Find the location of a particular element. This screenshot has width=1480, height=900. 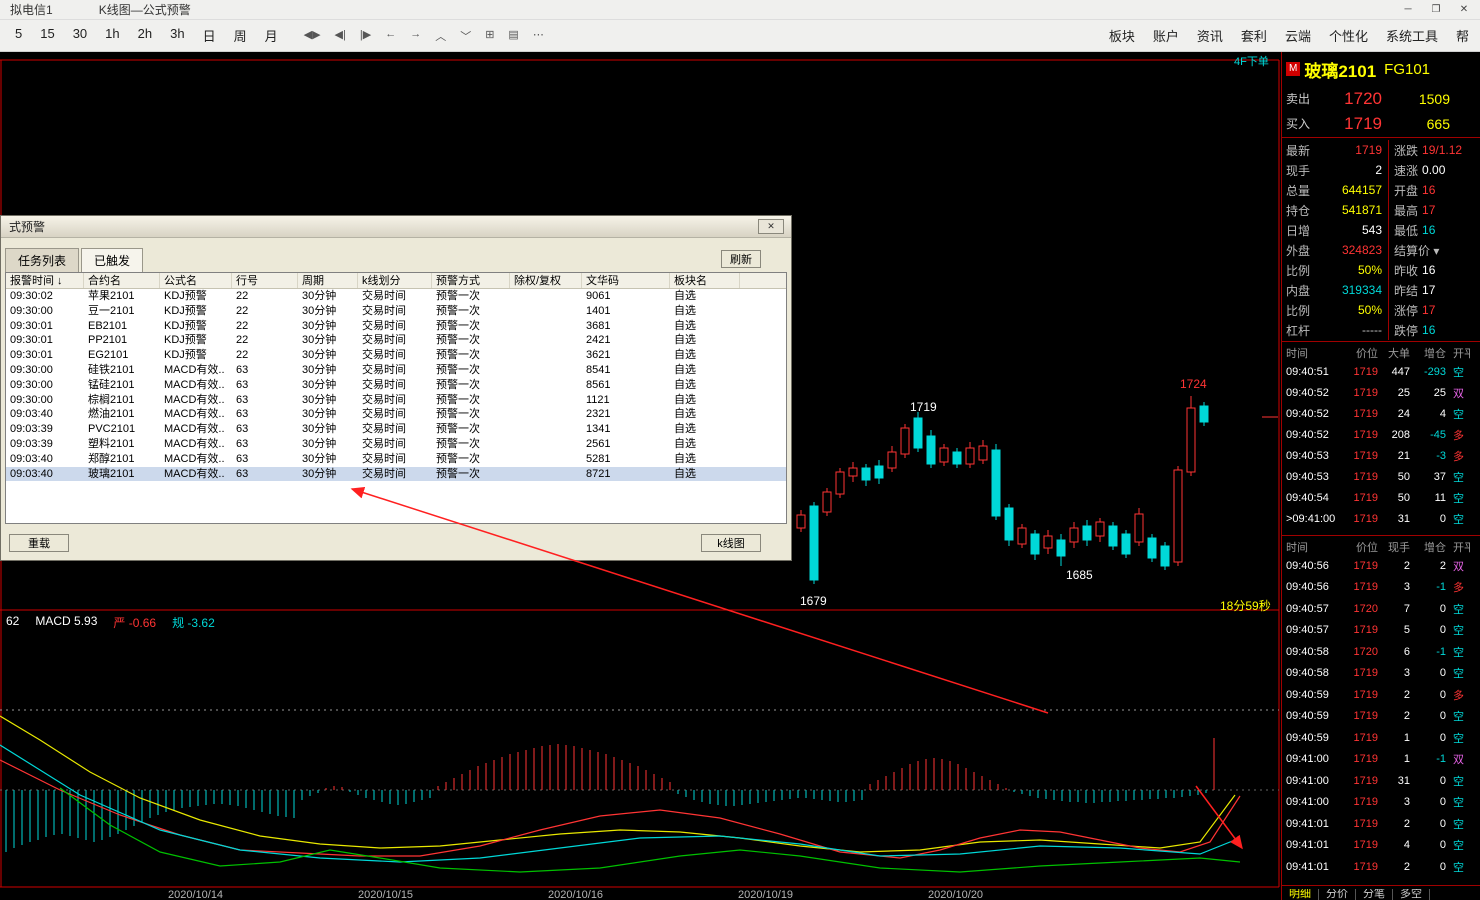

ask-row: 卖出 1720 1509 is located at coordinates (1381, 98).